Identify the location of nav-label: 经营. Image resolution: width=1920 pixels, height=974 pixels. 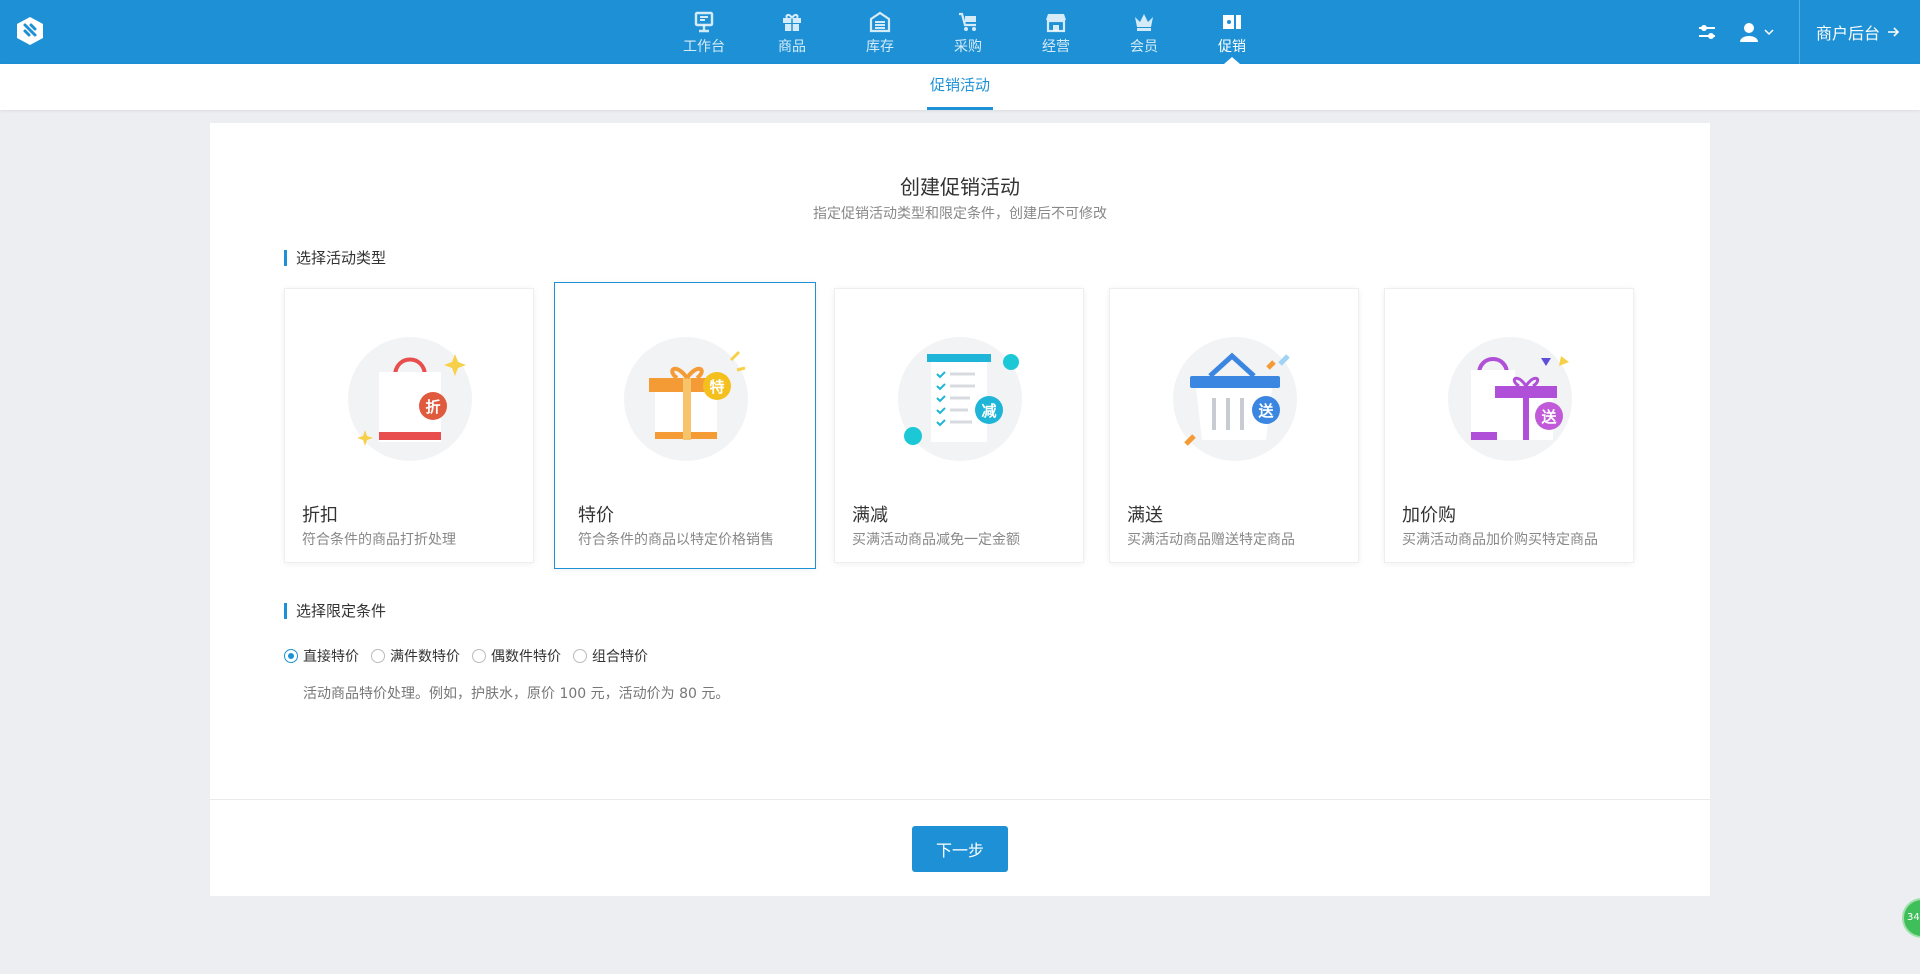
(1056, 47).